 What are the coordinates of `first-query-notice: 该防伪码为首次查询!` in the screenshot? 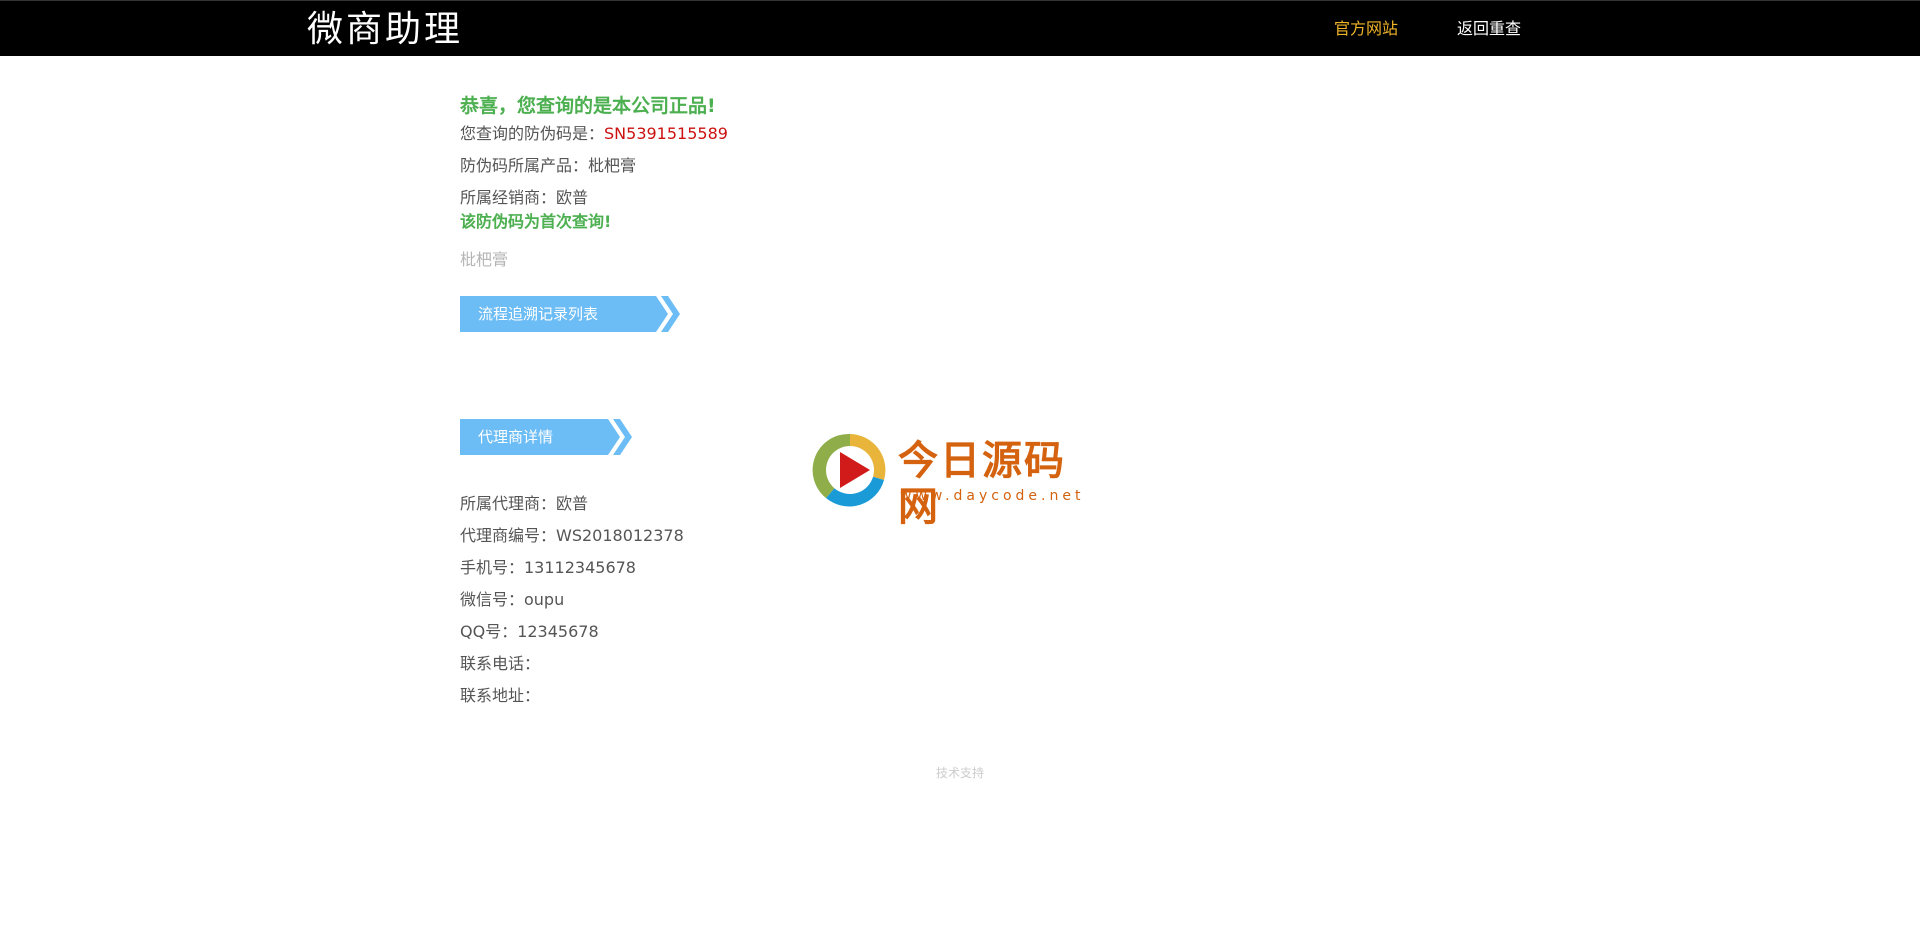 It's located at (536, 221).